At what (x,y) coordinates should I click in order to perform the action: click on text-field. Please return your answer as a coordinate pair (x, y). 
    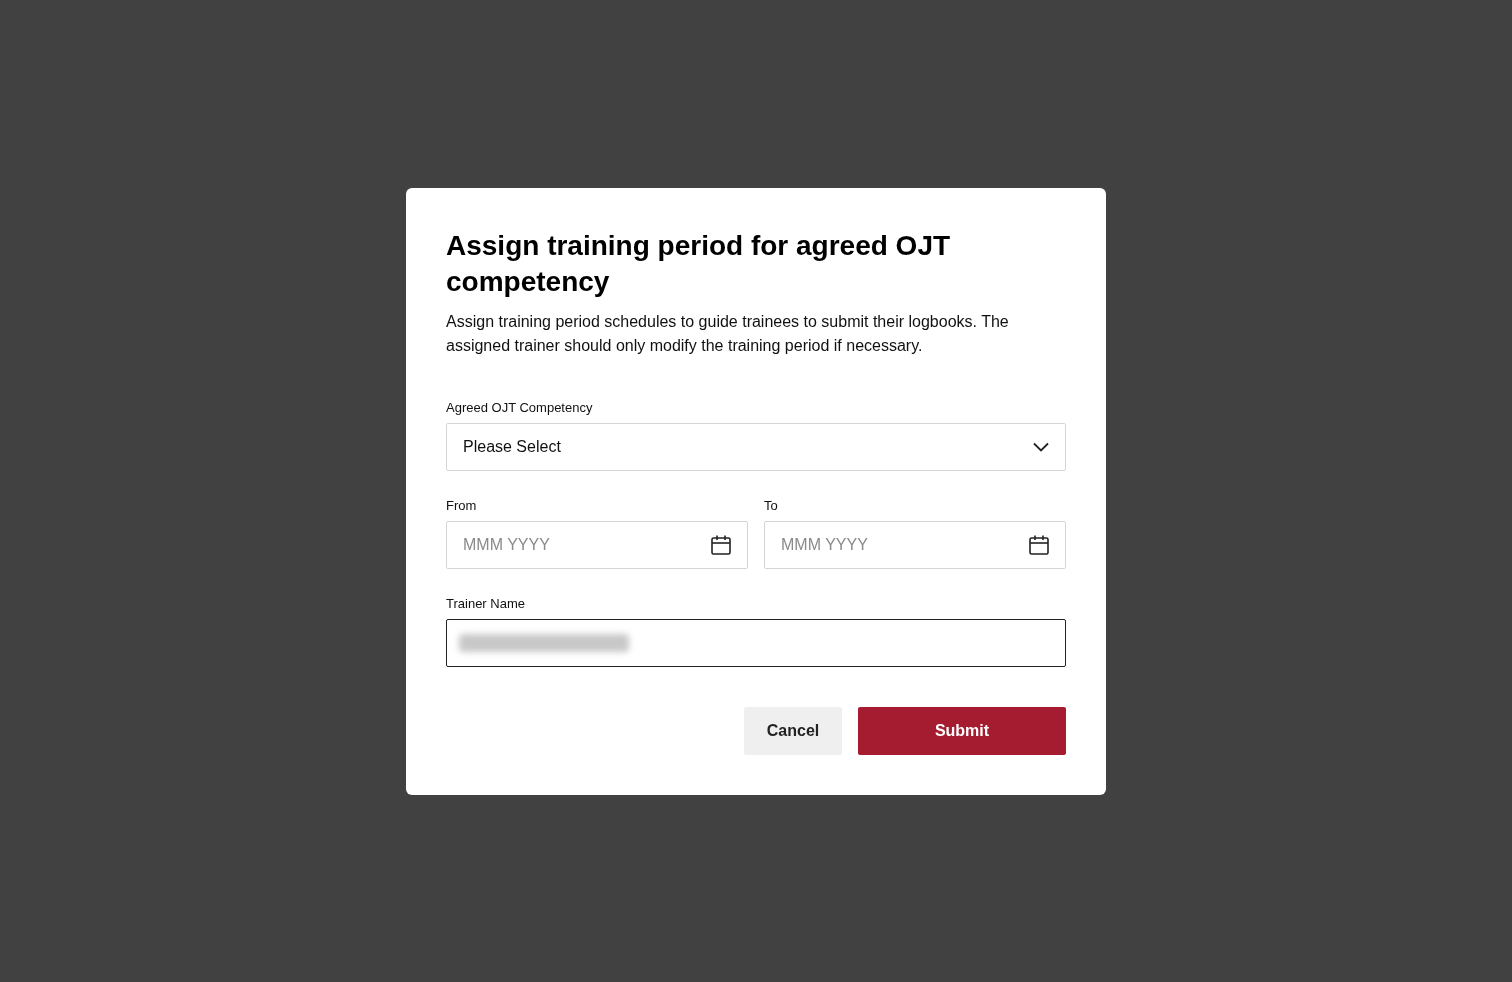
    Looking at the image, I should click on (756, 642).